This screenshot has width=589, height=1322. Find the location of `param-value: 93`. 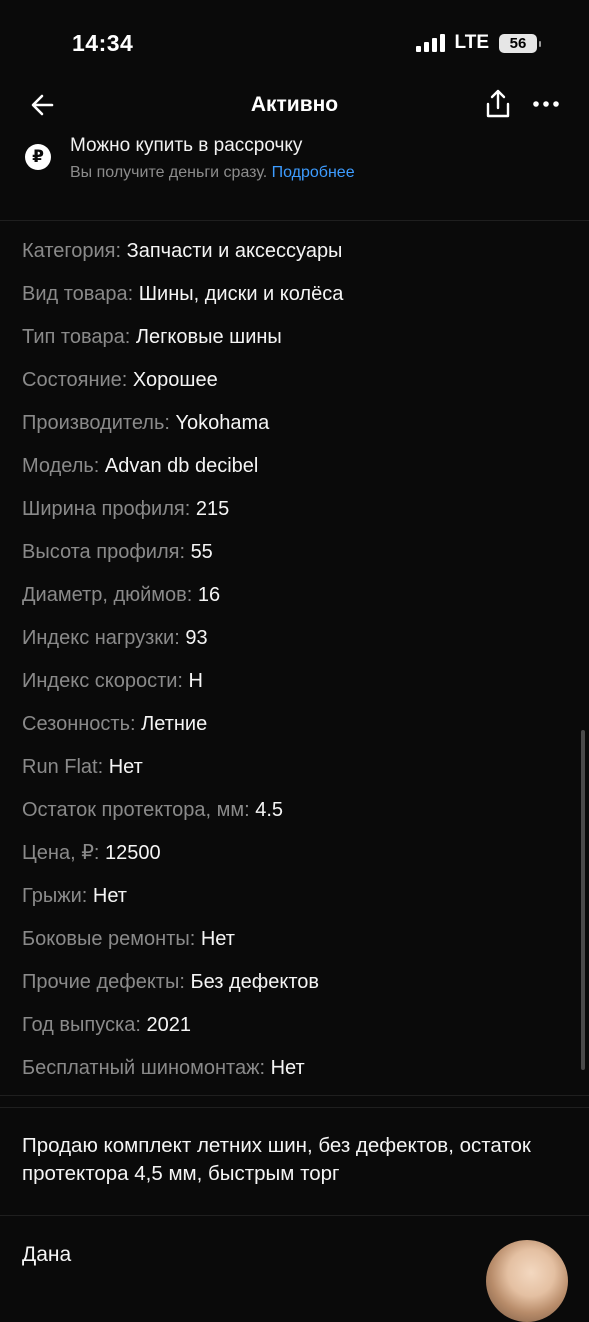

param-value: 93 is located at coordinates (196, 638).